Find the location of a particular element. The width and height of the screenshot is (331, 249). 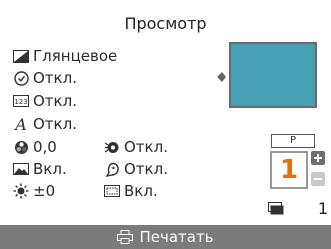

screen-title: Просмотр is located at coordinates (165, 23).